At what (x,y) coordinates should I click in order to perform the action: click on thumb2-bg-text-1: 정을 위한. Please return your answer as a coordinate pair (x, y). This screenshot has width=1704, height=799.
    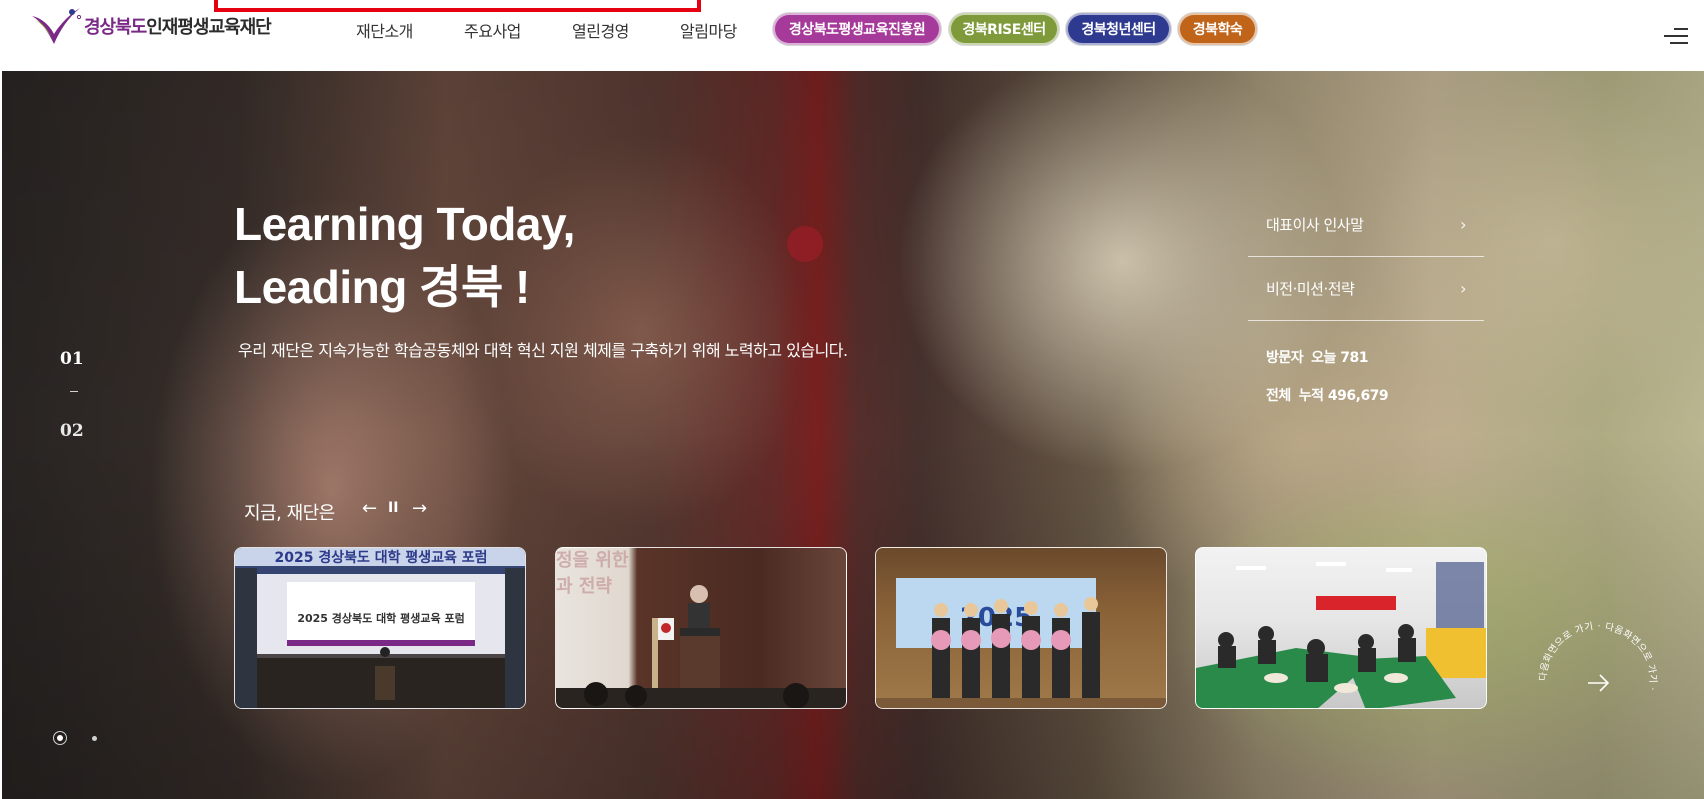
    Looking at the image, I should click on (592, 560).